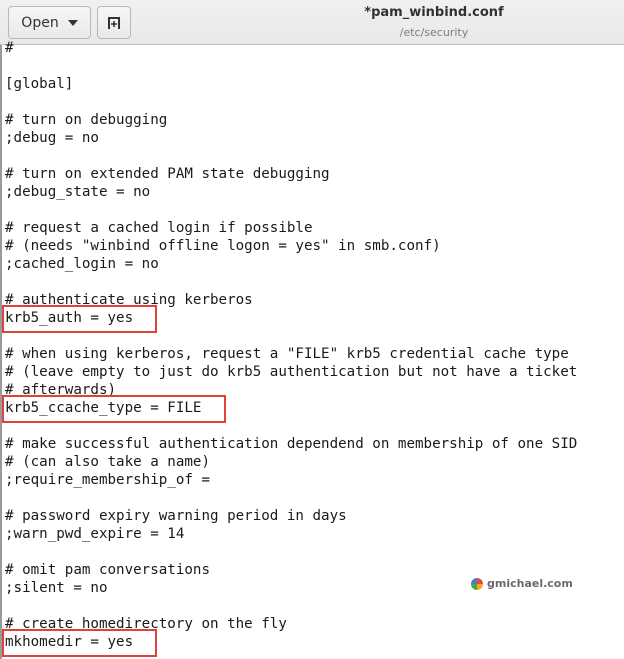  Describe the element at coordinates (52, 138) in the screenshot. I see `config-line: ;debug = no` at that location.